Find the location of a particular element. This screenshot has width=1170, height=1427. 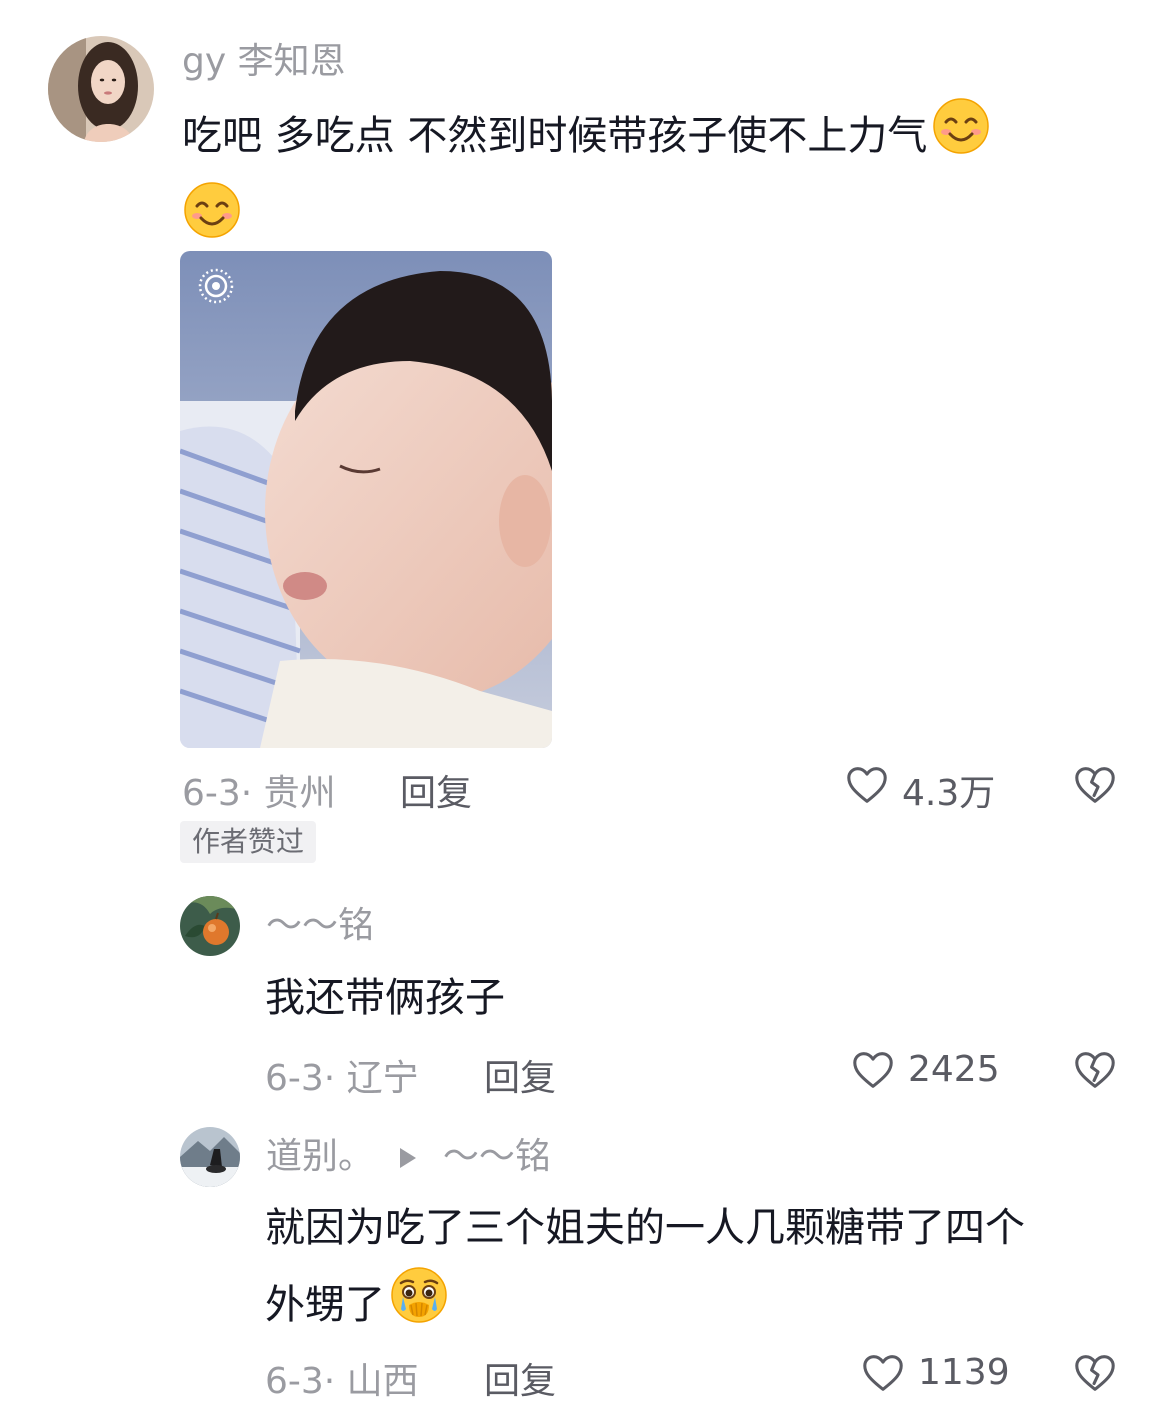

username: ～～铭 is located at coordinates (320, 926).